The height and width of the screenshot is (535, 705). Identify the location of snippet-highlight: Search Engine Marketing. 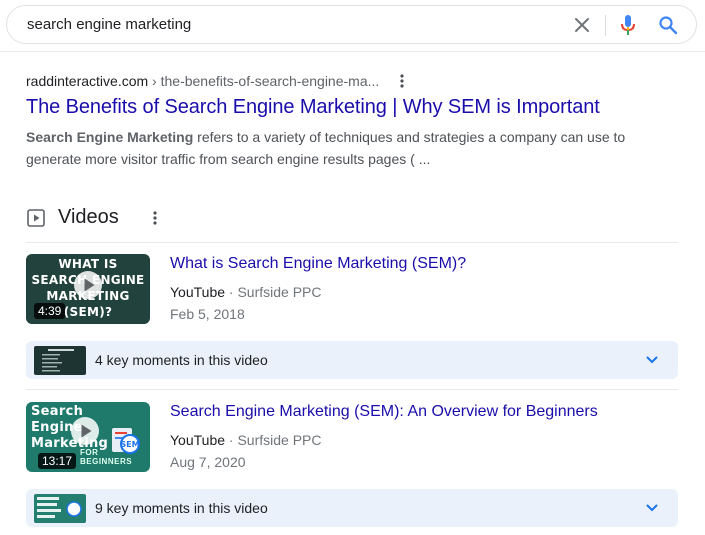
(110, 137).